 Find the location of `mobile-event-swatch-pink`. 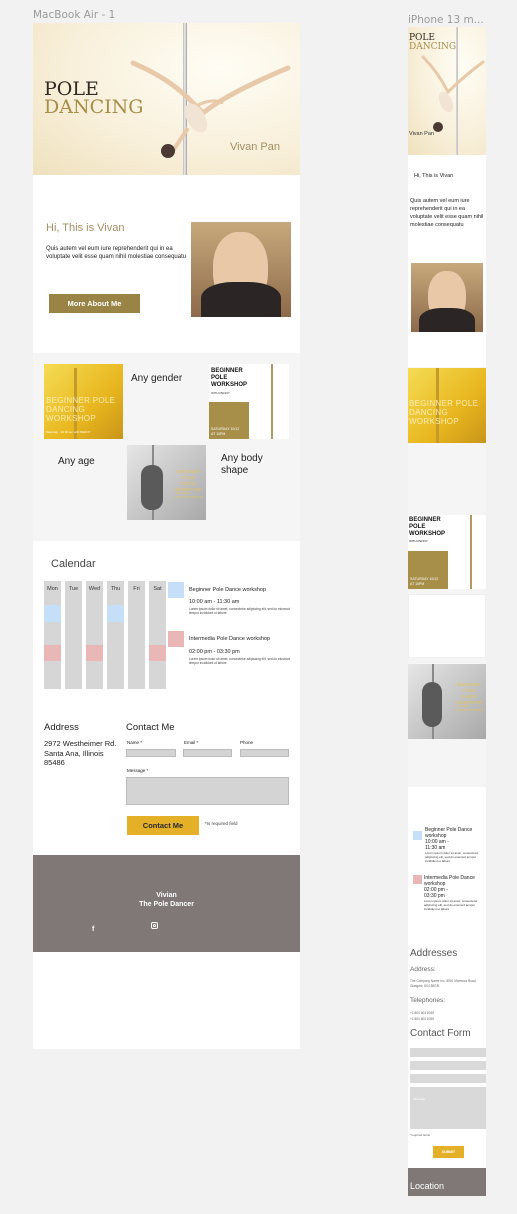

mobile-event-swatch-pink is located at coordinates (417, 879).